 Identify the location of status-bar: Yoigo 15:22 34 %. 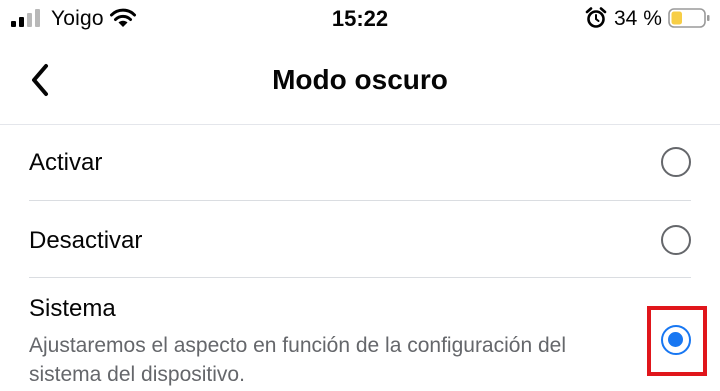
(360, 20).